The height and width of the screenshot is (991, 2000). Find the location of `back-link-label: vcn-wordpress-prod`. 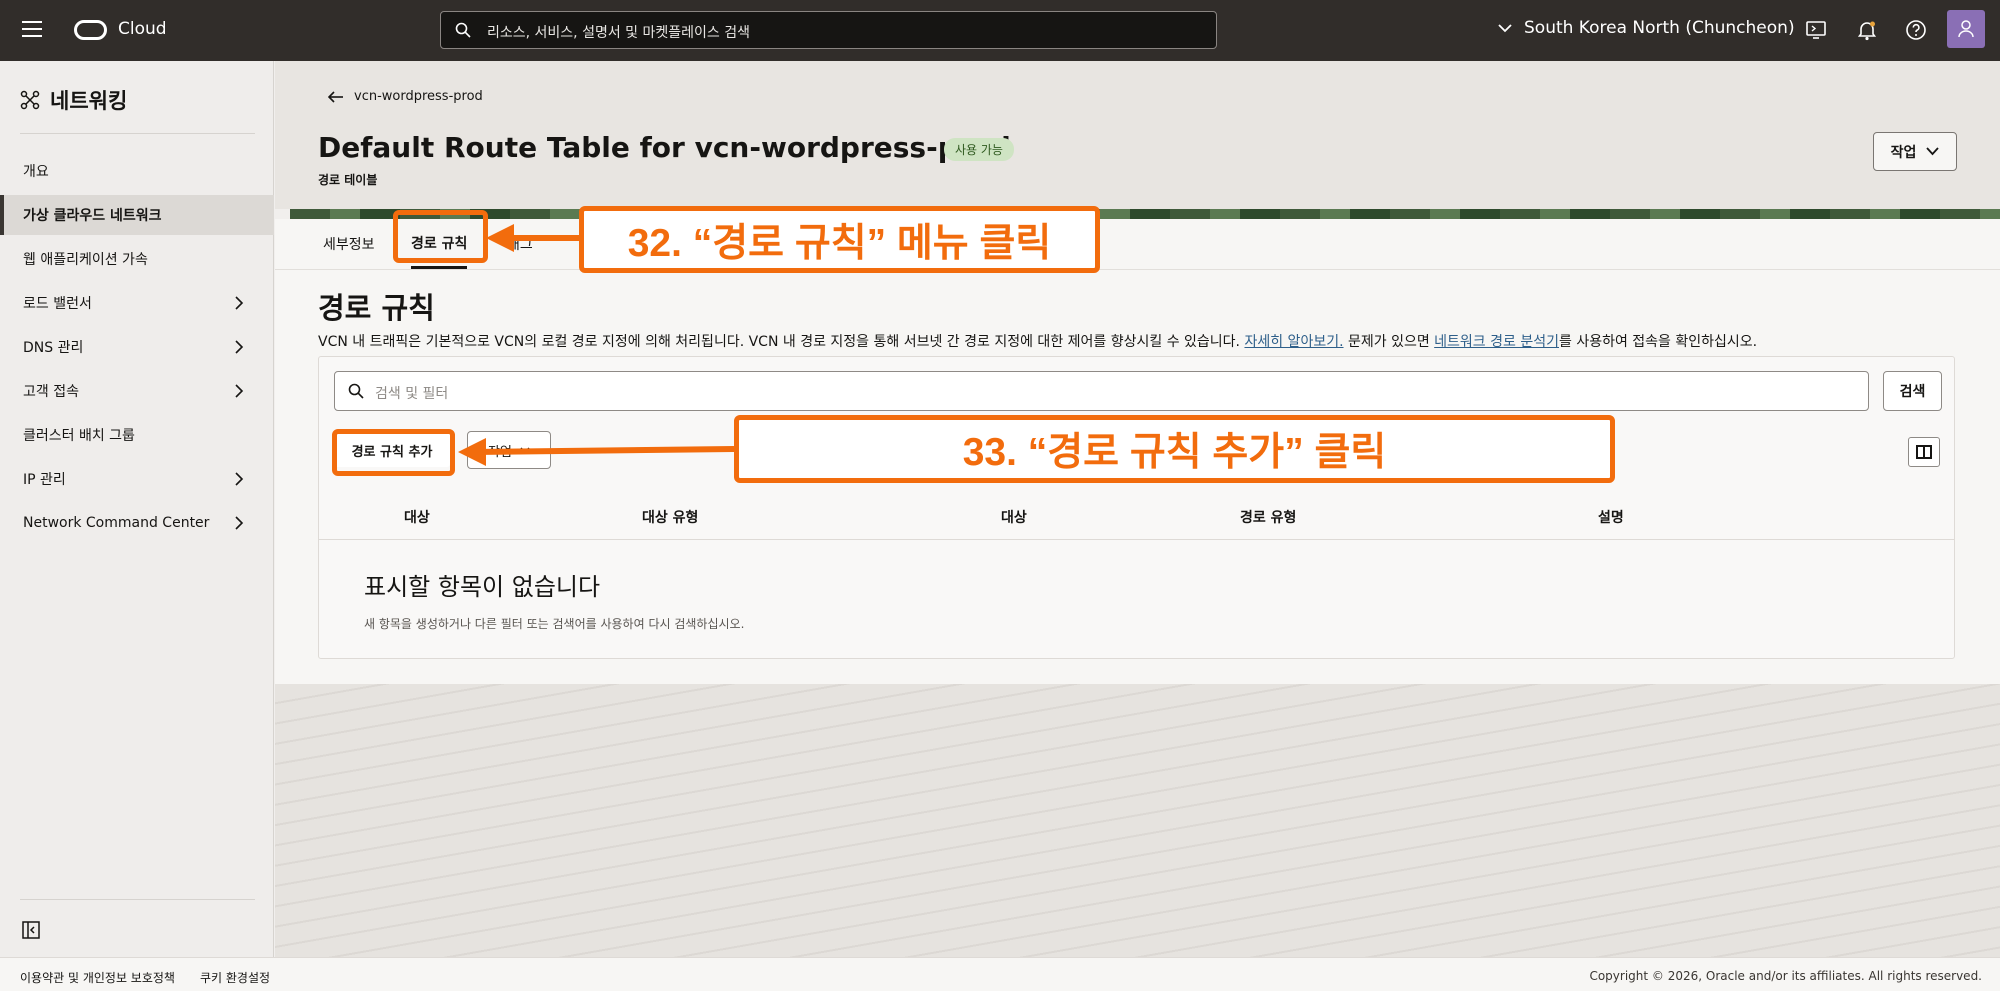

back-link-label: vcn-wordpress-prod is located at coordinates (418, 96).